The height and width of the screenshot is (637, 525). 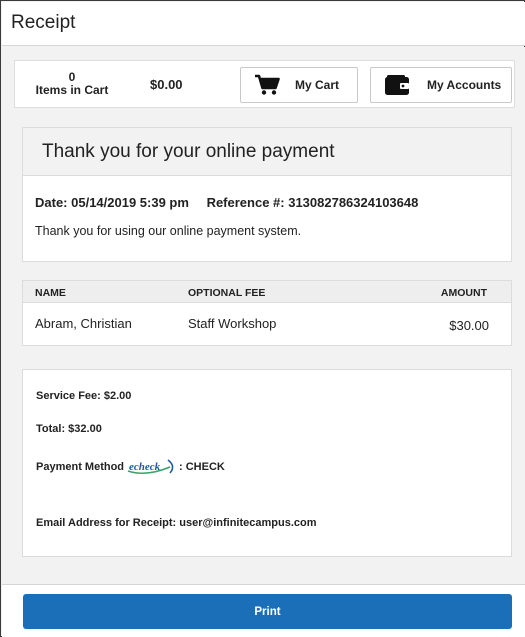 What do you see at coordinates (312, 202) in the screenshot?
I see `reference-number: Reference #: 313082786324103648` at bounding box center [312, 202].